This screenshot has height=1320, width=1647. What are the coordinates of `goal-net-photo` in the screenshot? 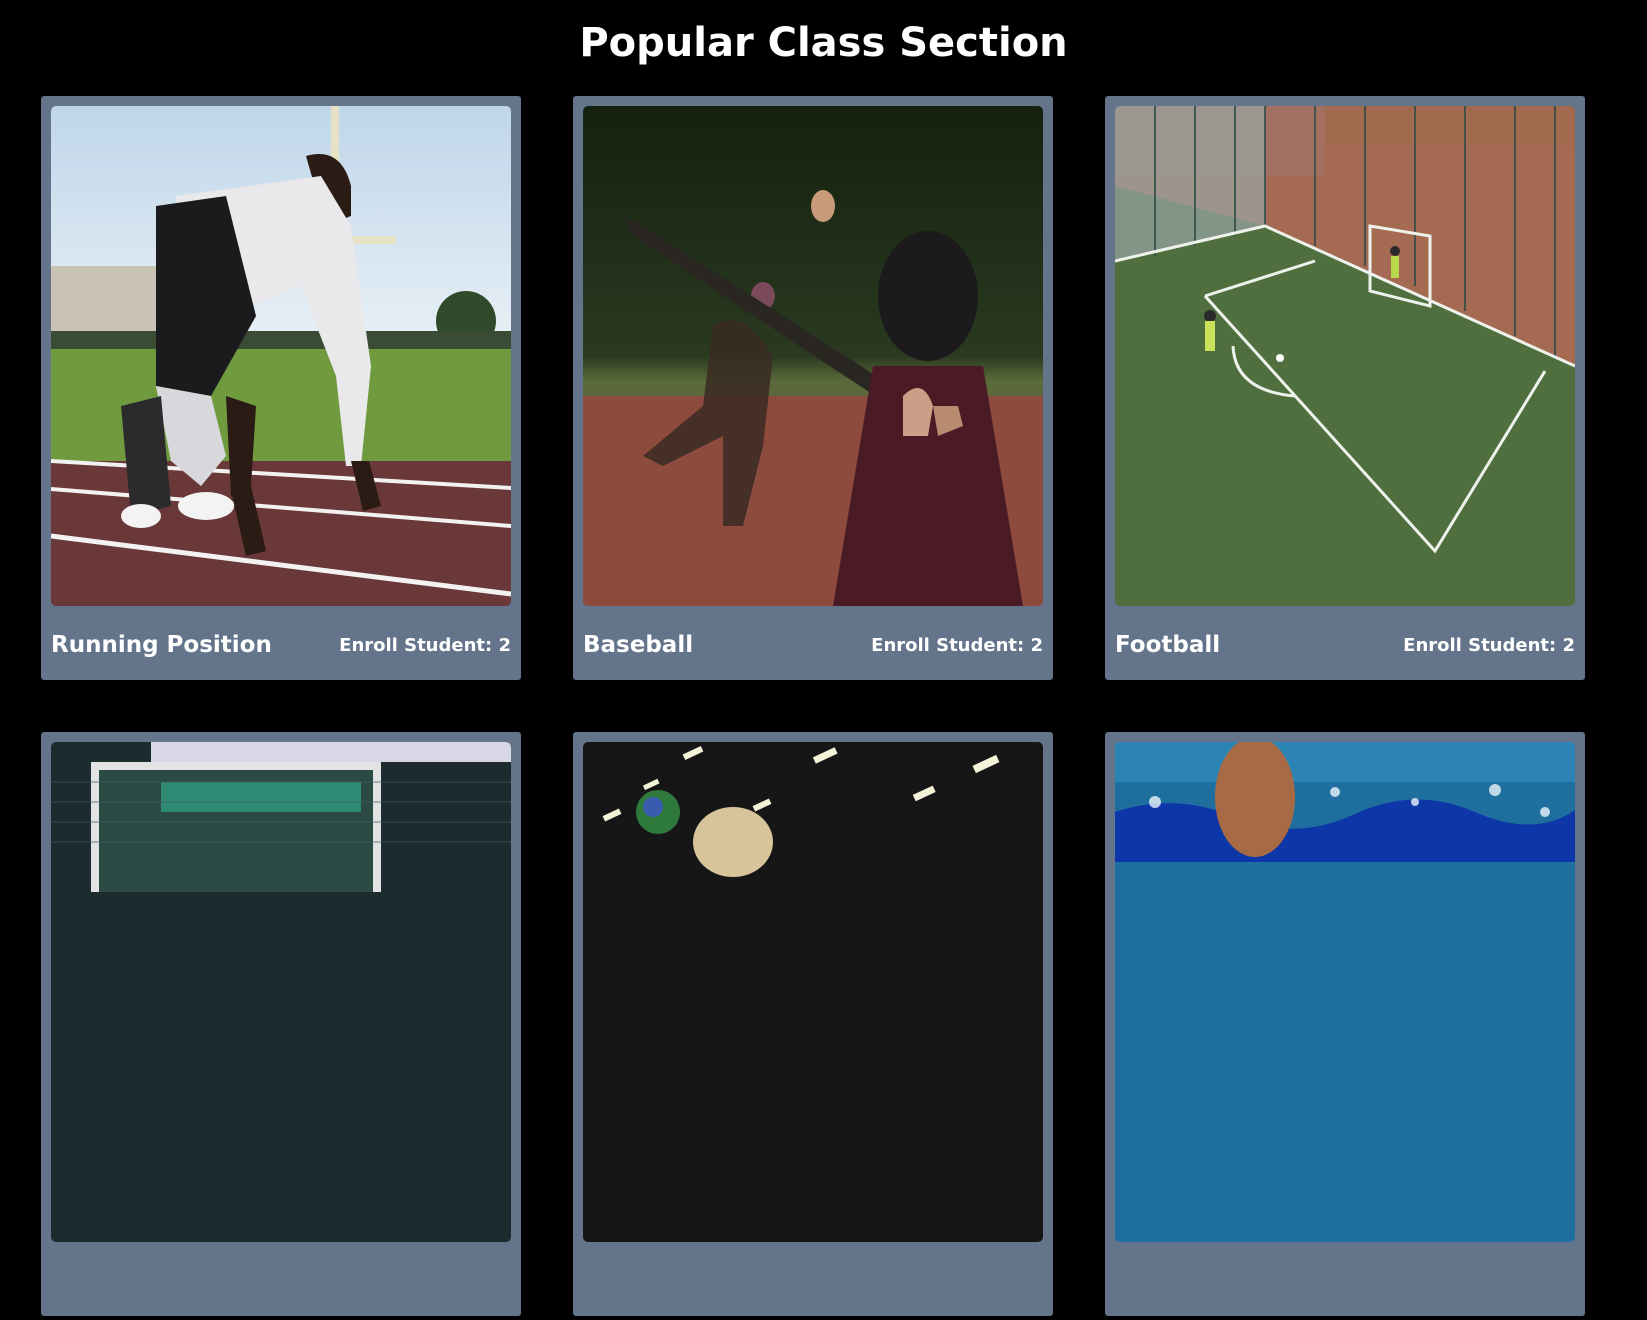 It's located at (281, 992).